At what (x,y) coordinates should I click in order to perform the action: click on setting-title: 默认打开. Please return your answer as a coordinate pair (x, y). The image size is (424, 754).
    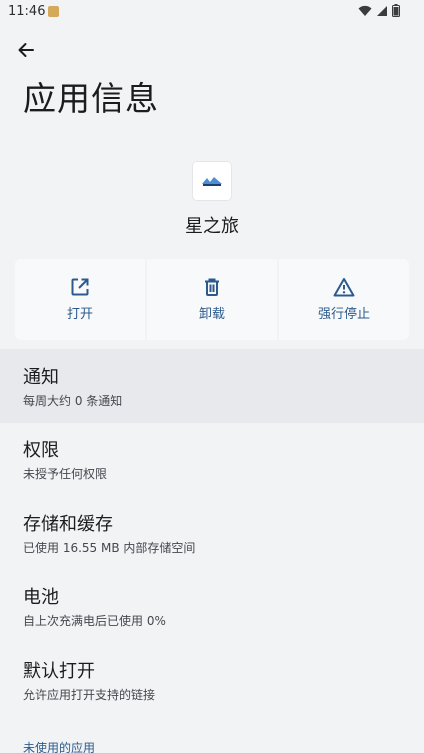
    Looking at the image, I should click on (59, 671).